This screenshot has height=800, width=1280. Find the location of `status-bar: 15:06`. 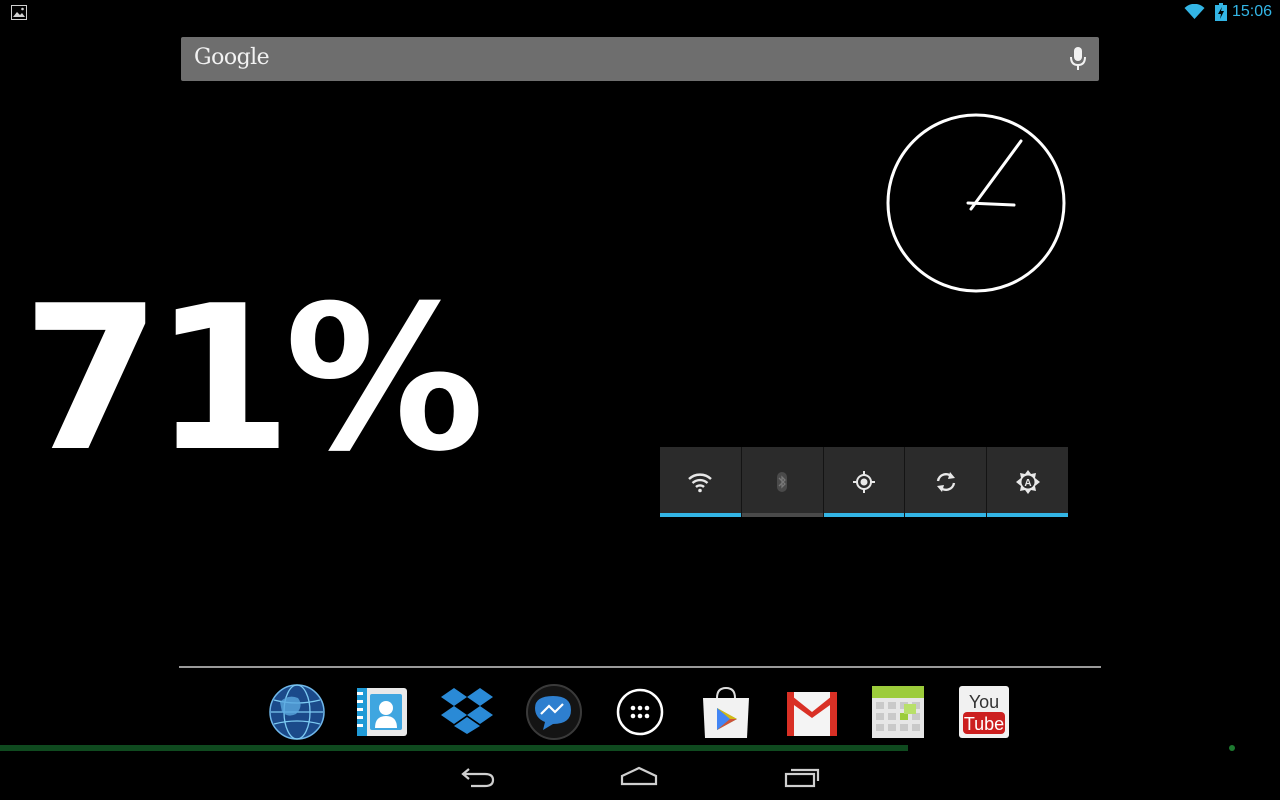

status-bar: 15:06 is located at coordinates (640, 13).